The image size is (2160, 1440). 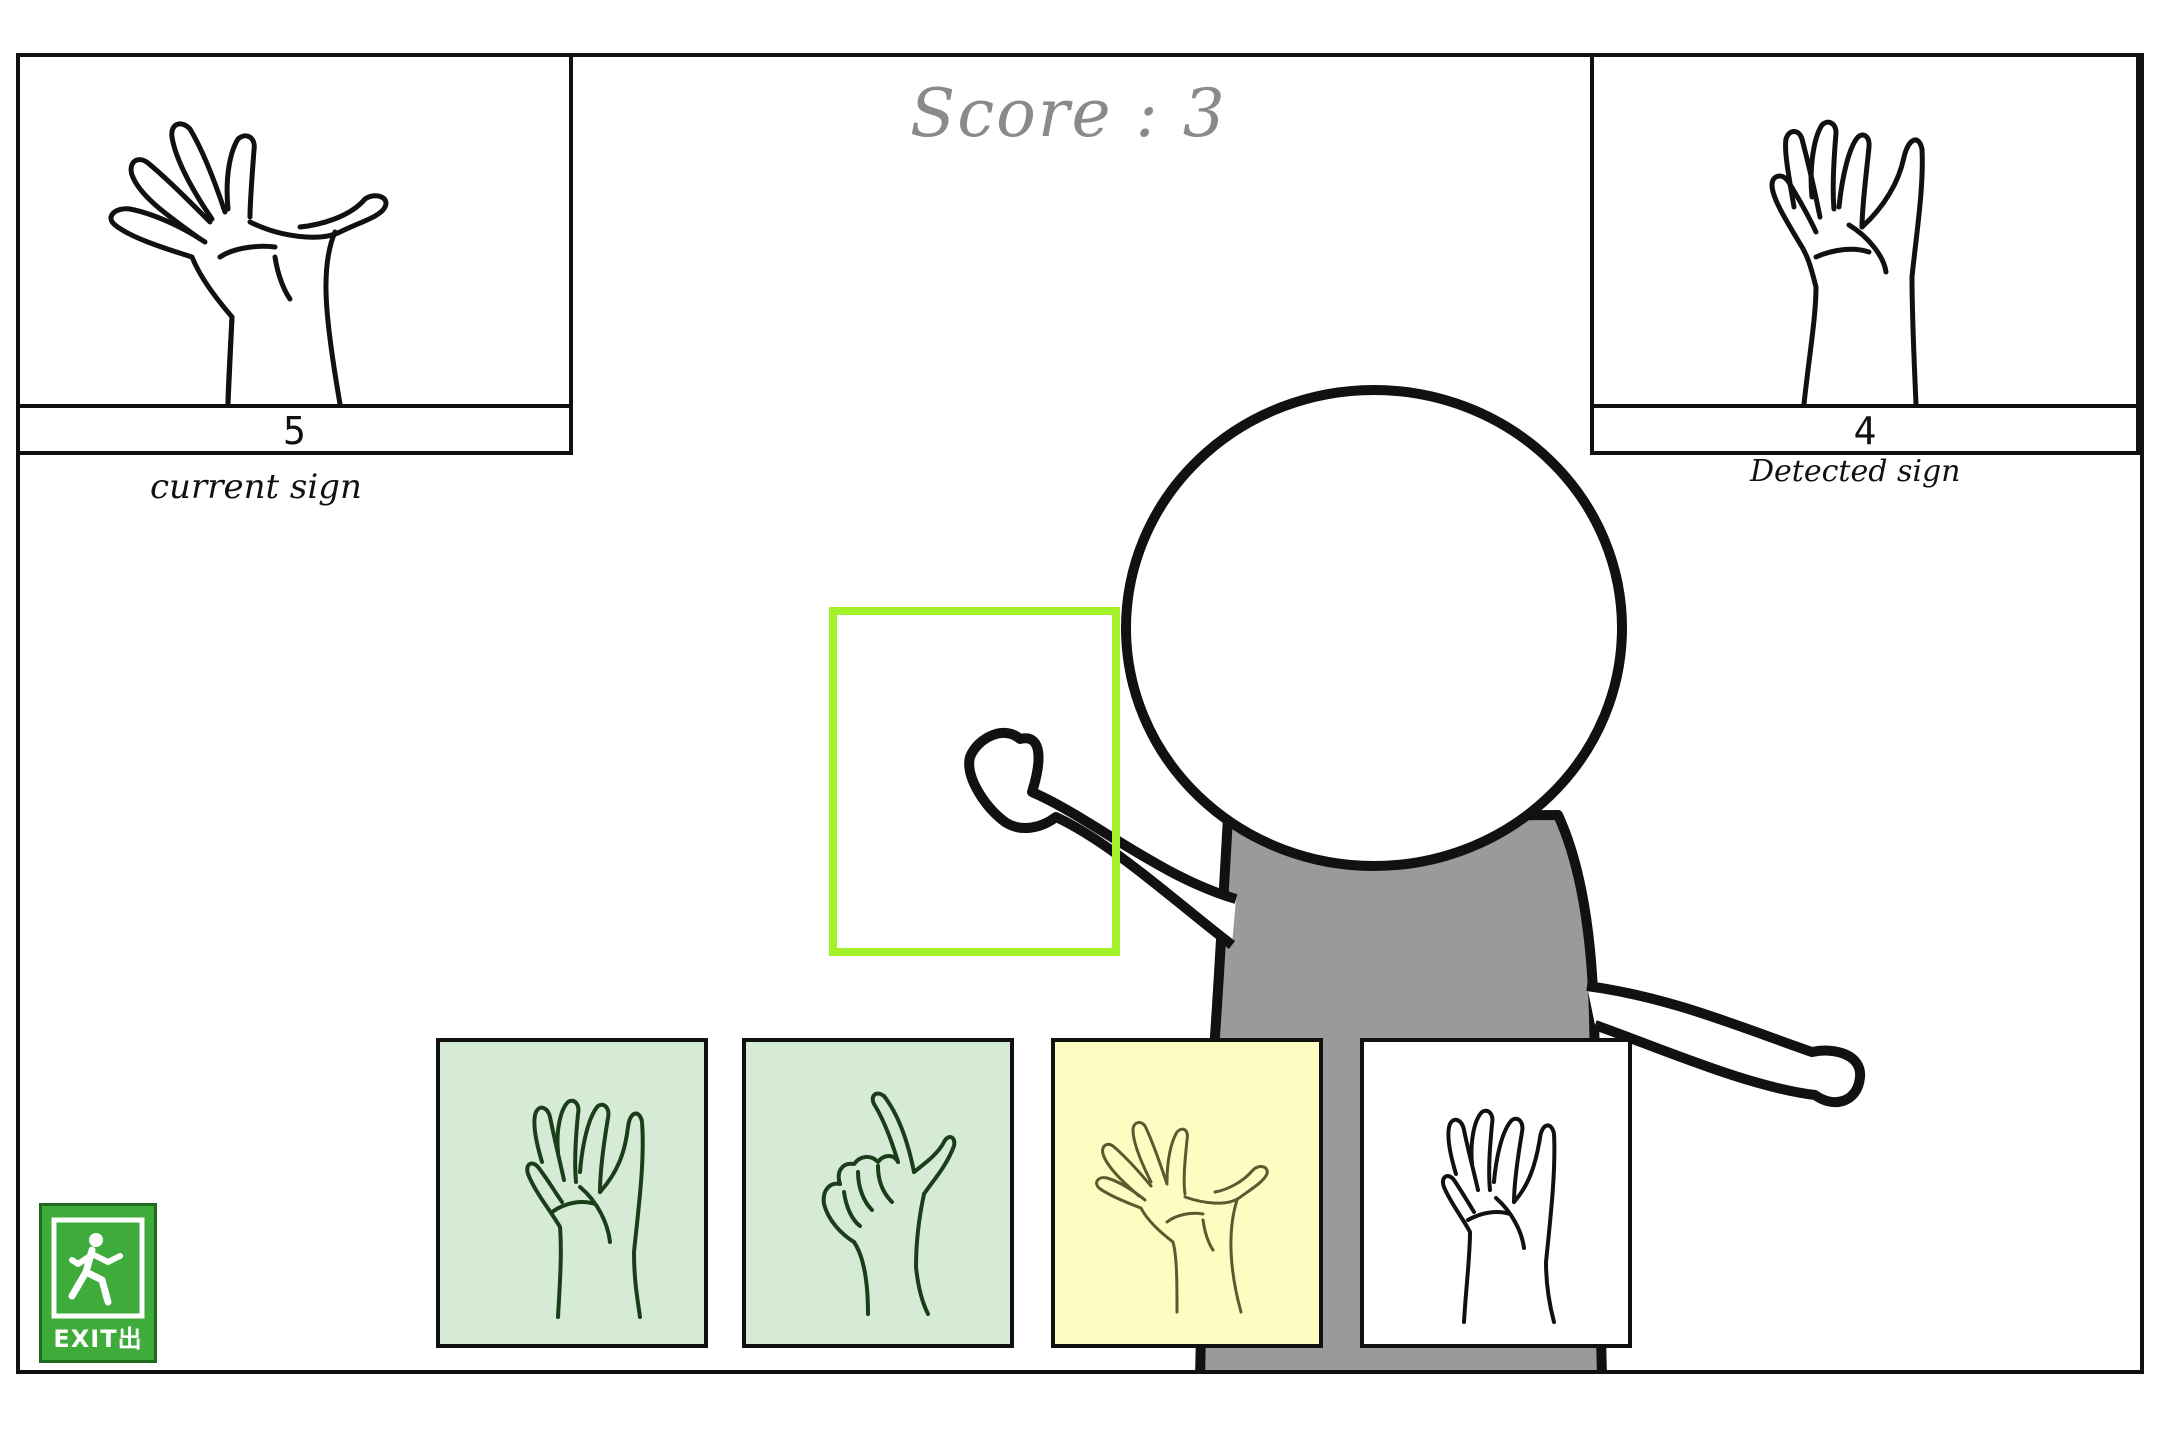 I want to click on exit-button: EXIT出, so click(x=98, y=1283).